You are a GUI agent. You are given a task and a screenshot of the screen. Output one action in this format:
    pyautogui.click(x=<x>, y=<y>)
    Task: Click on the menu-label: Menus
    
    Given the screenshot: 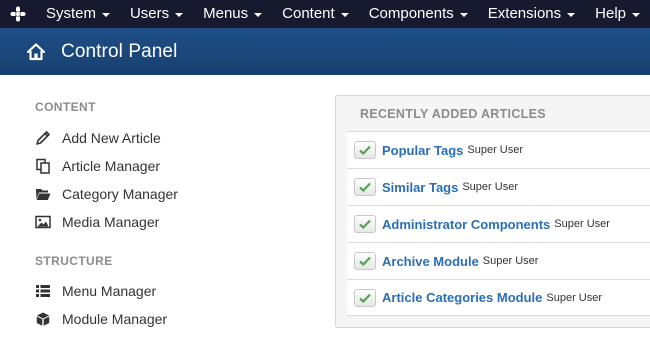 What is the action you would take?
    pyautogui.click(x=226, y=13)
    